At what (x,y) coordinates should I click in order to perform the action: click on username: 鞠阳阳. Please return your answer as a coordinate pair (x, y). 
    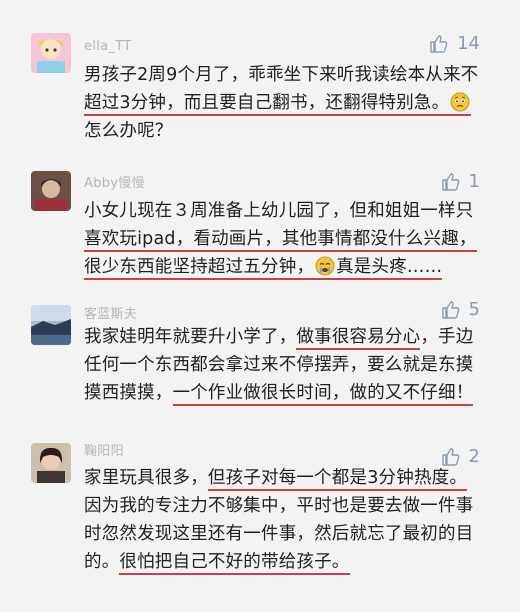
    Looking at the image, I should click on (104, 452).